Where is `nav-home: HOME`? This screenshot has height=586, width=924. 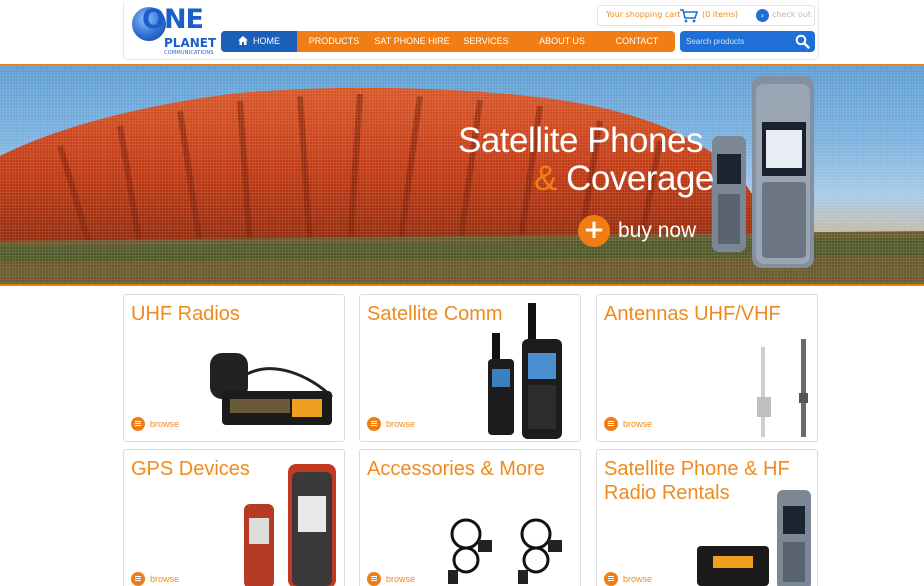 nav-home: HOME is located at coordinates (259, 41).